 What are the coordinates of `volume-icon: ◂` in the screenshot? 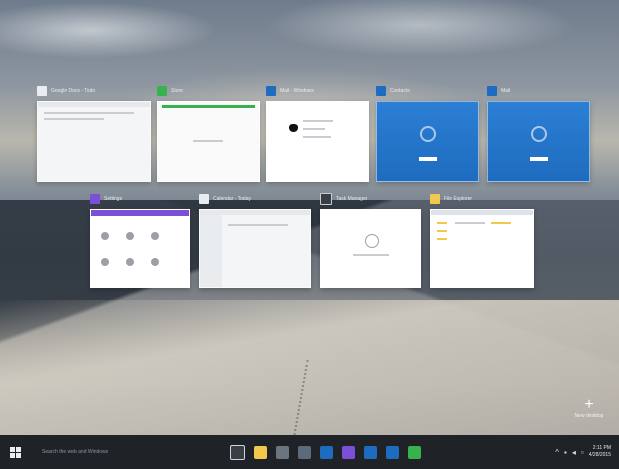 It's located at (574, 452).